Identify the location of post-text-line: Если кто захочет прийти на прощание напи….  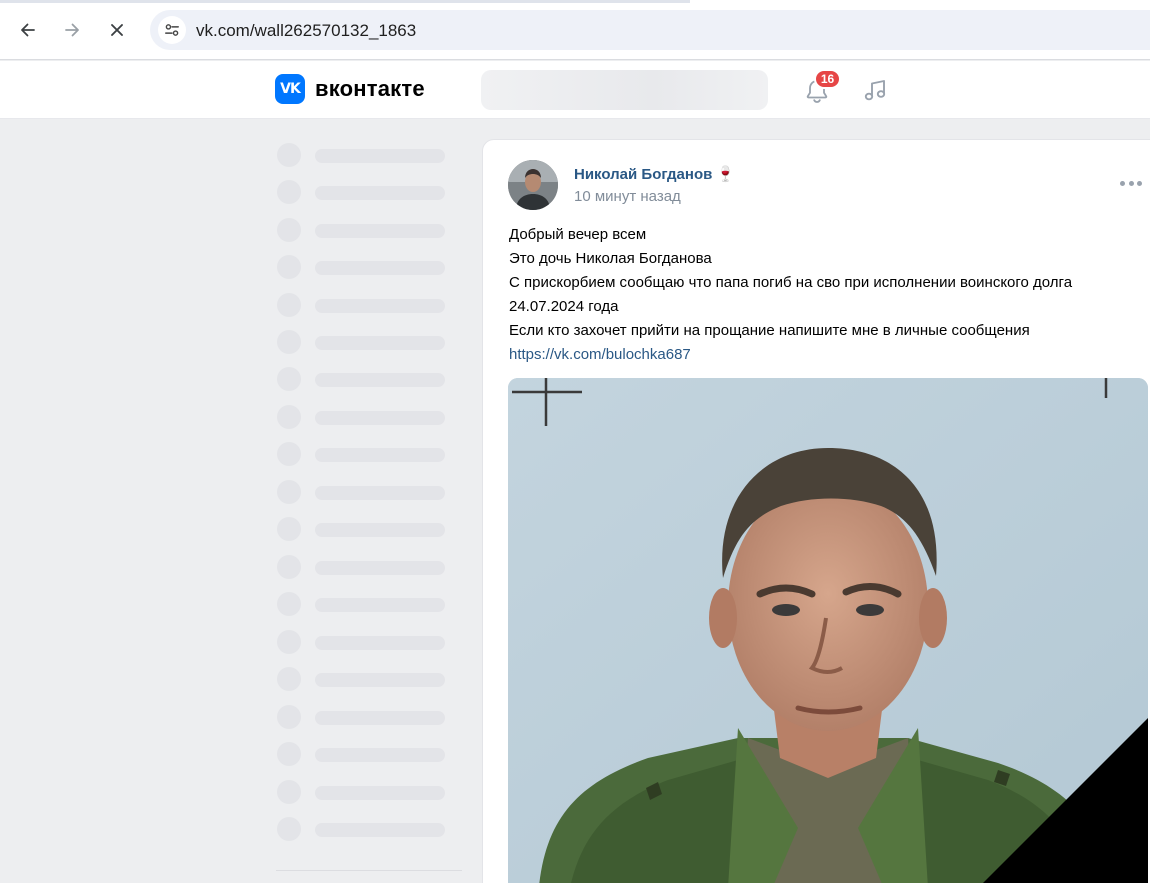
(769, 330).